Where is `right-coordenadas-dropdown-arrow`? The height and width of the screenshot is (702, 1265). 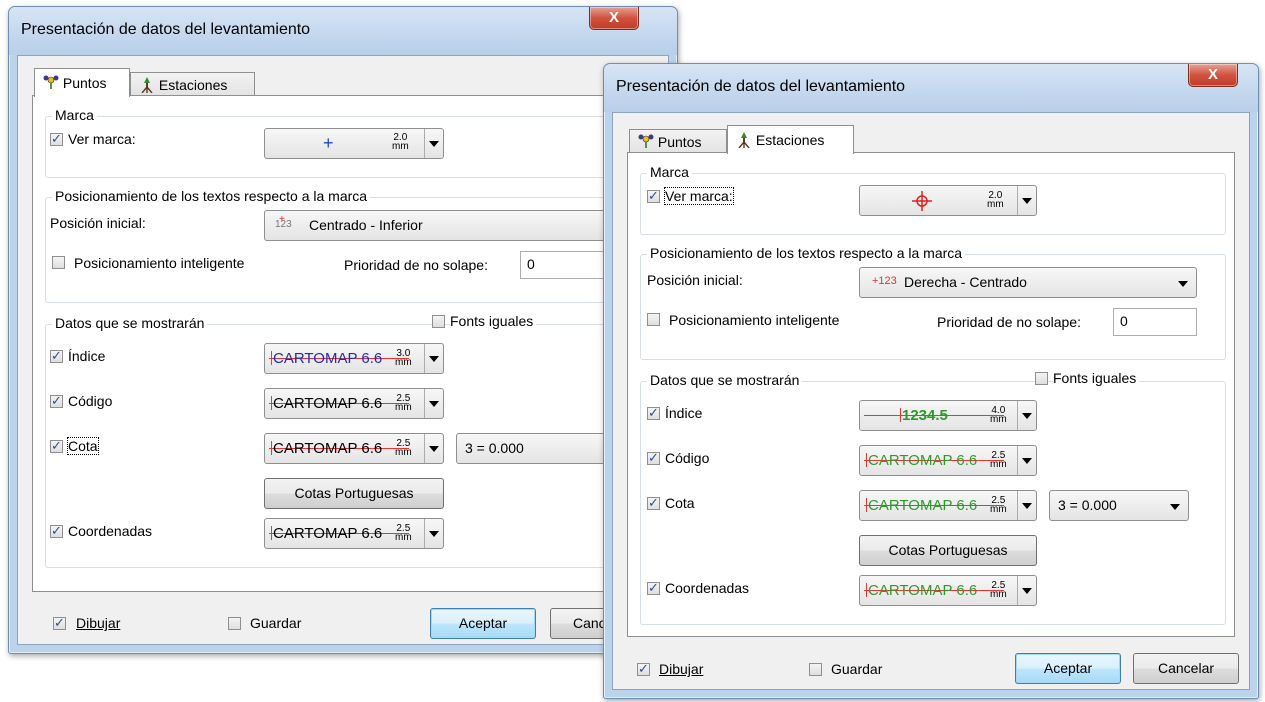 right-coordenadas-dropdown-arrow is located at coordinates (1026, 590).